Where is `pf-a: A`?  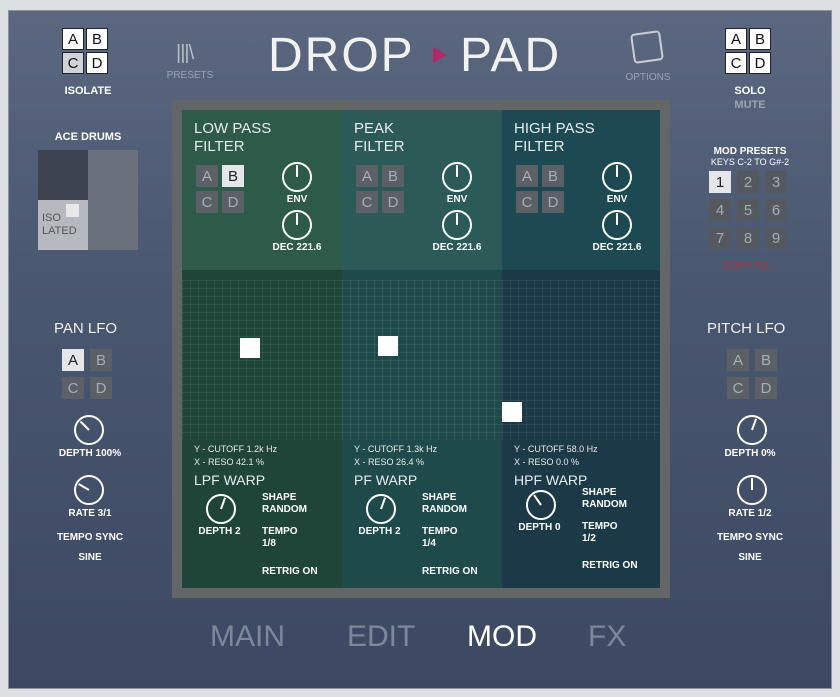 pf-a: A is located at coordinates (367, 176).